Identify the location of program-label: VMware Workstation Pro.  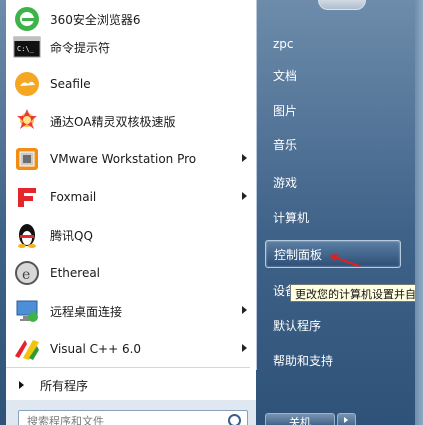
(123, 159).